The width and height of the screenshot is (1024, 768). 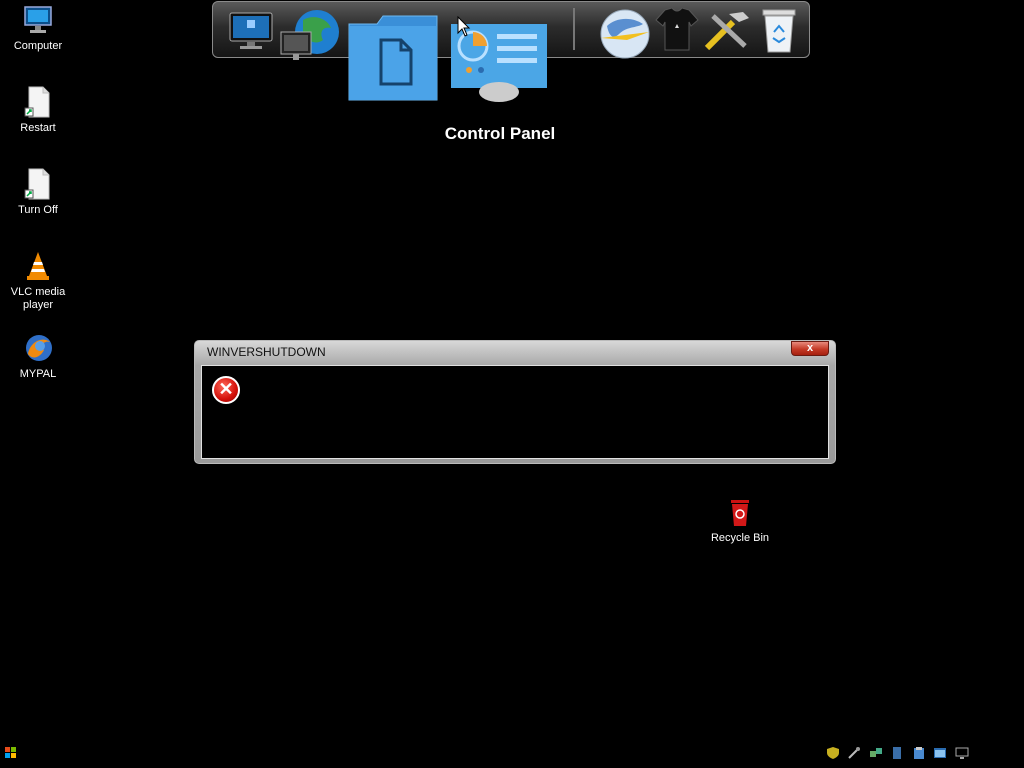 I want to click on desktop-icon-label: Computer, so click(x=38, y=46).